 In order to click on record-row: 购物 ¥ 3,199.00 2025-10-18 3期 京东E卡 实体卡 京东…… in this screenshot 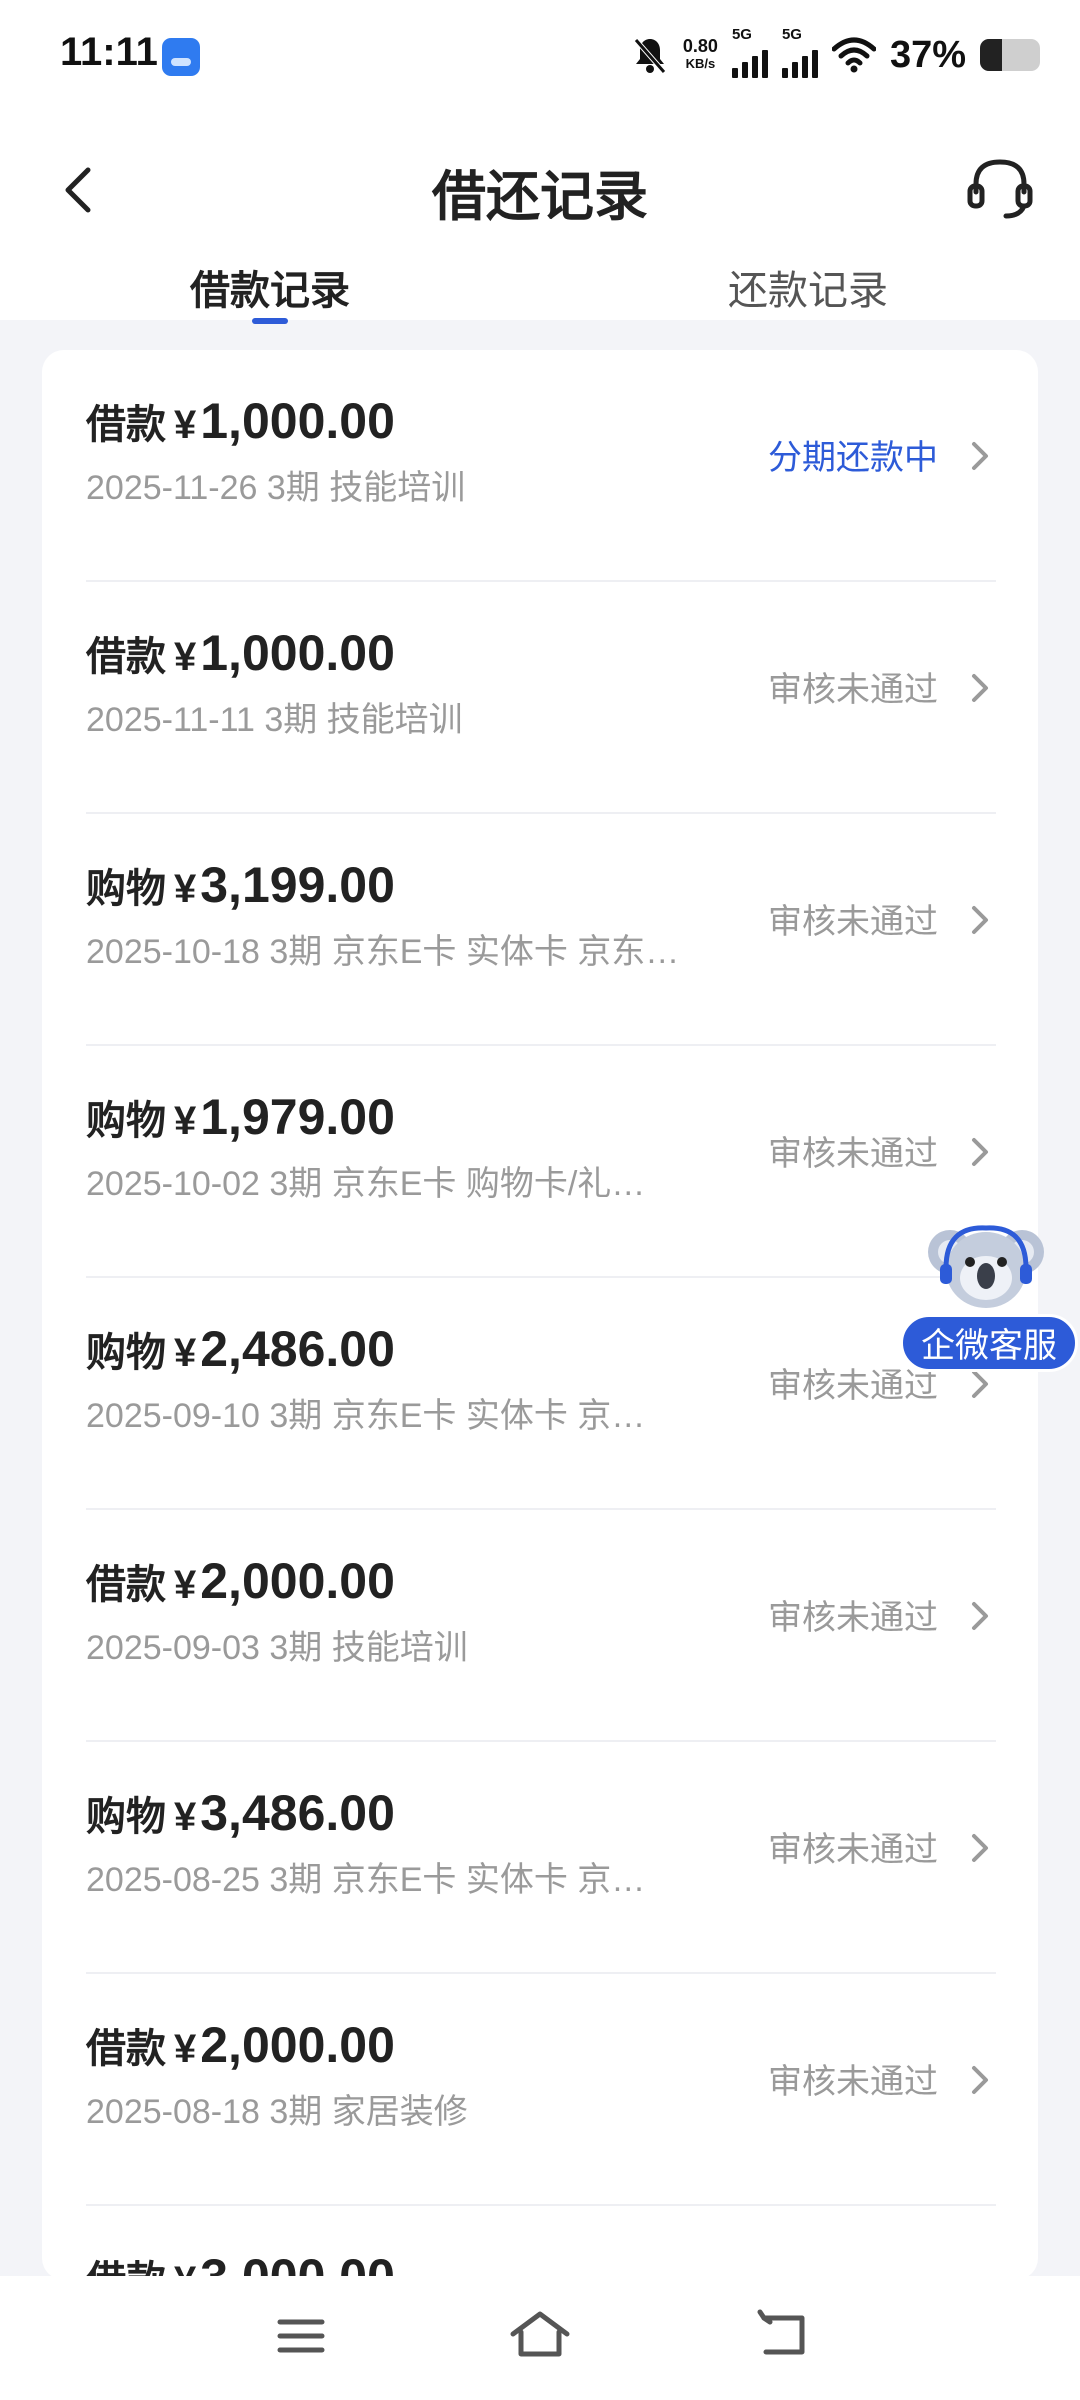, I will do `click(540, 930)`.